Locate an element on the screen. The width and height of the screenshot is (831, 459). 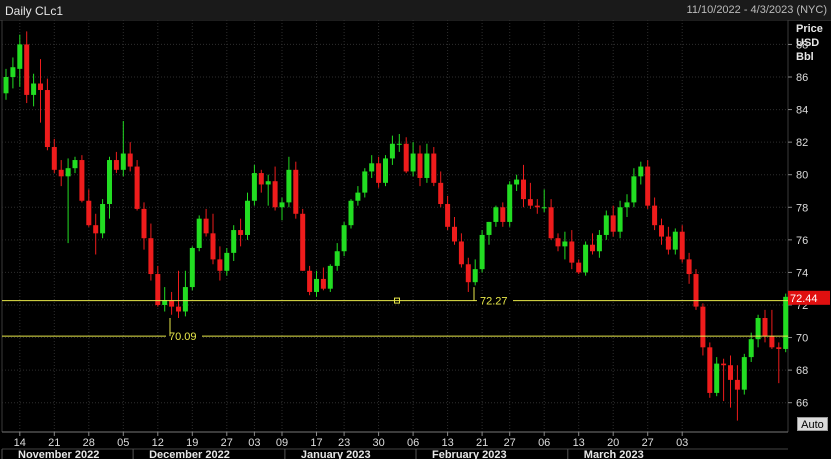
y-tick-label: 70 is located at coordinates (802, 339).